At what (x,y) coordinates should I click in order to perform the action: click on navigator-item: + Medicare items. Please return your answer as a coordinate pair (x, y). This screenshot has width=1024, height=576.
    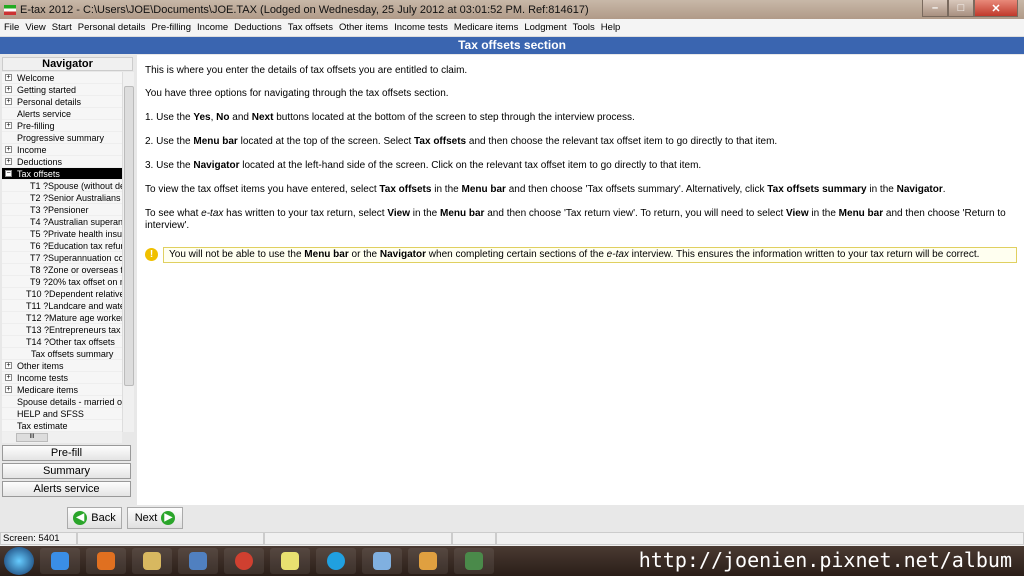
    Looking at the image, I should click on (62, 390).